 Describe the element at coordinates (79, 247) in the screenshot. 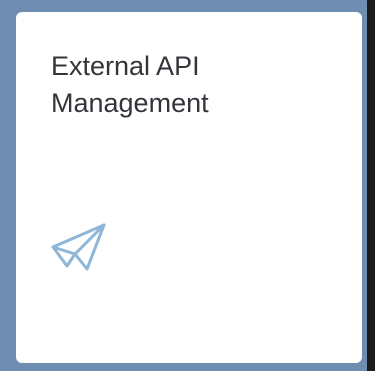

I see `paper-plane-icon` at that location.